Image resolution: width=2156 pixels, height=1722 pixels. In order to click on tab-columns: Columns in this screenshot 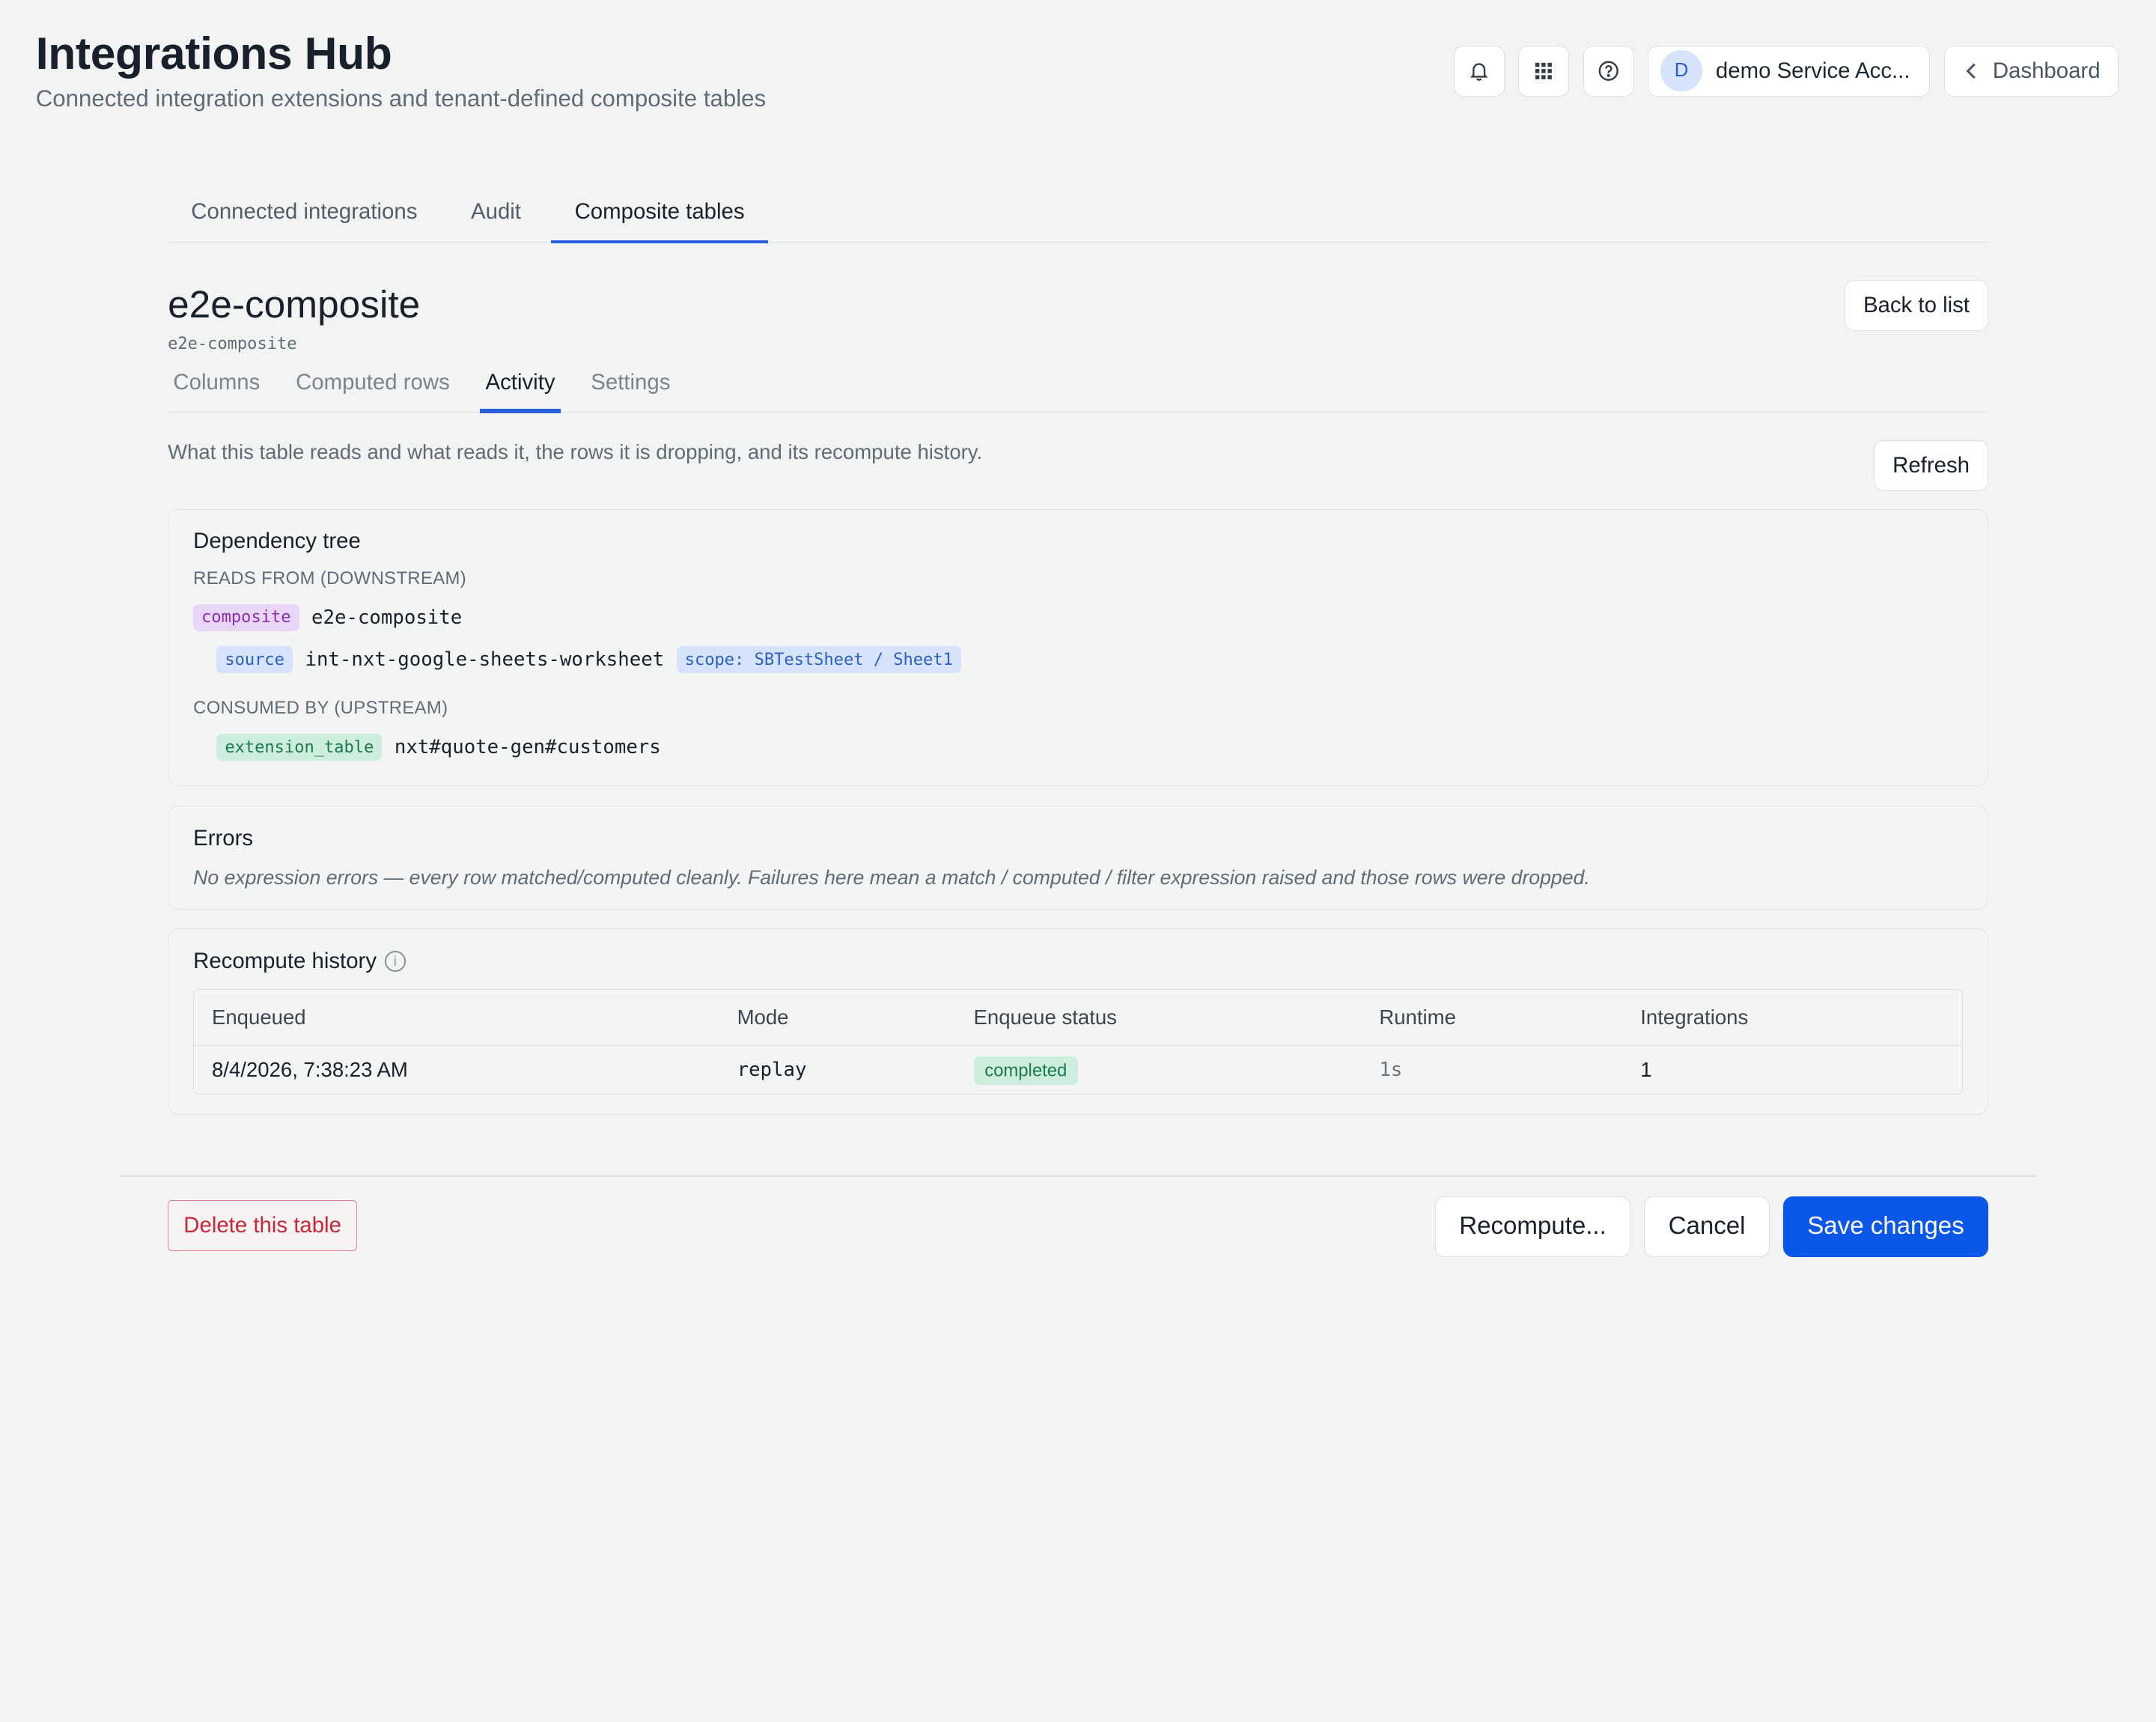, I will do `click(217, 386)`.